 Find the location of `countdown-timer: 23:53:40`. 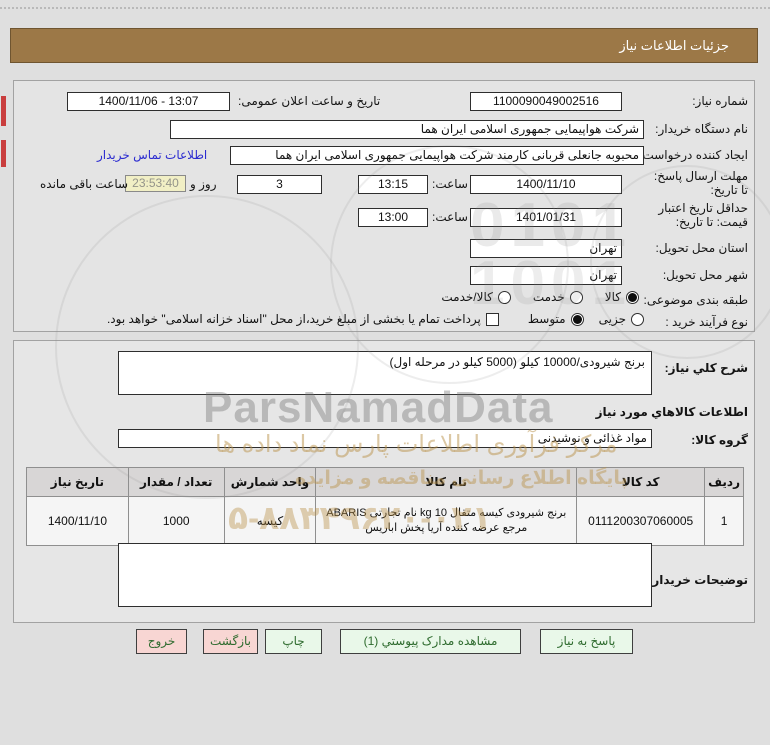

countdown-timer: 23:53:40 is located at coordinates (155, 183).